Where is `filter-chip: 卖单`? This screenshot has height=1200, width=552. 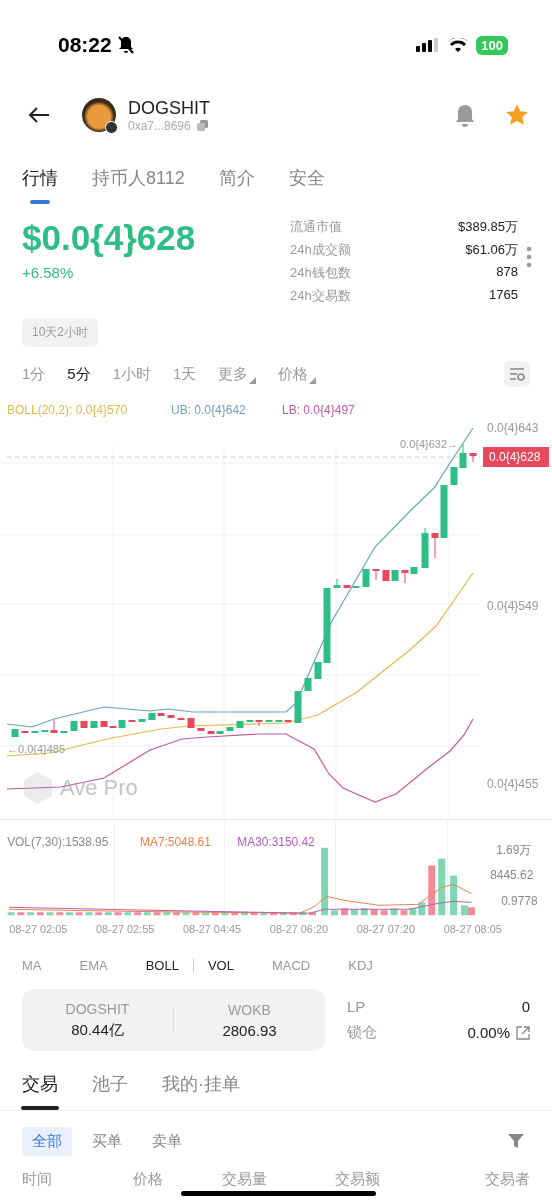
filter-chip: 卖单 is located at coordinates (167, 1141).